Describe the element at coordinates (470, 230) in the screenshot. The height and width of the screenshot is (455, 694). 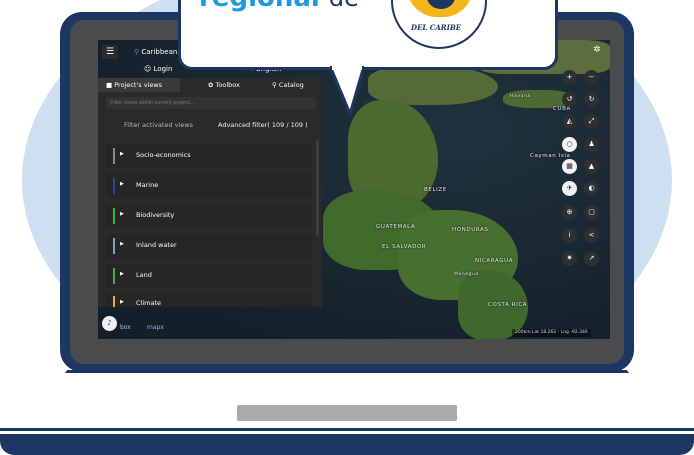
I see `map-label-honduras: HONDURAS` at that location.